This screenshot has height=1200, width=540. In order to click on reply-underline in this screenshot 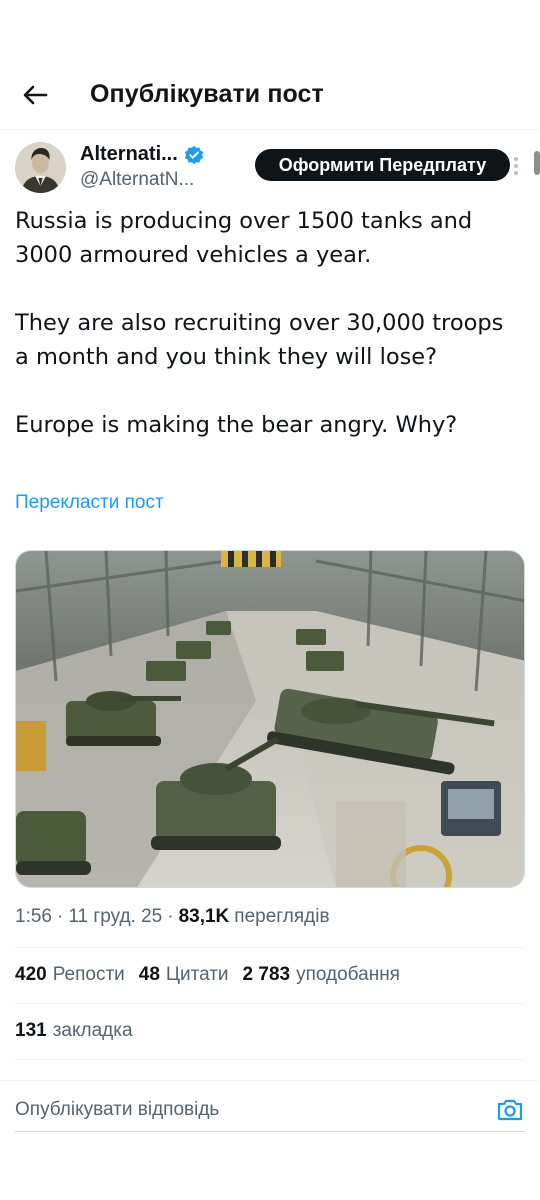, I will do `click(270, 1131)`.